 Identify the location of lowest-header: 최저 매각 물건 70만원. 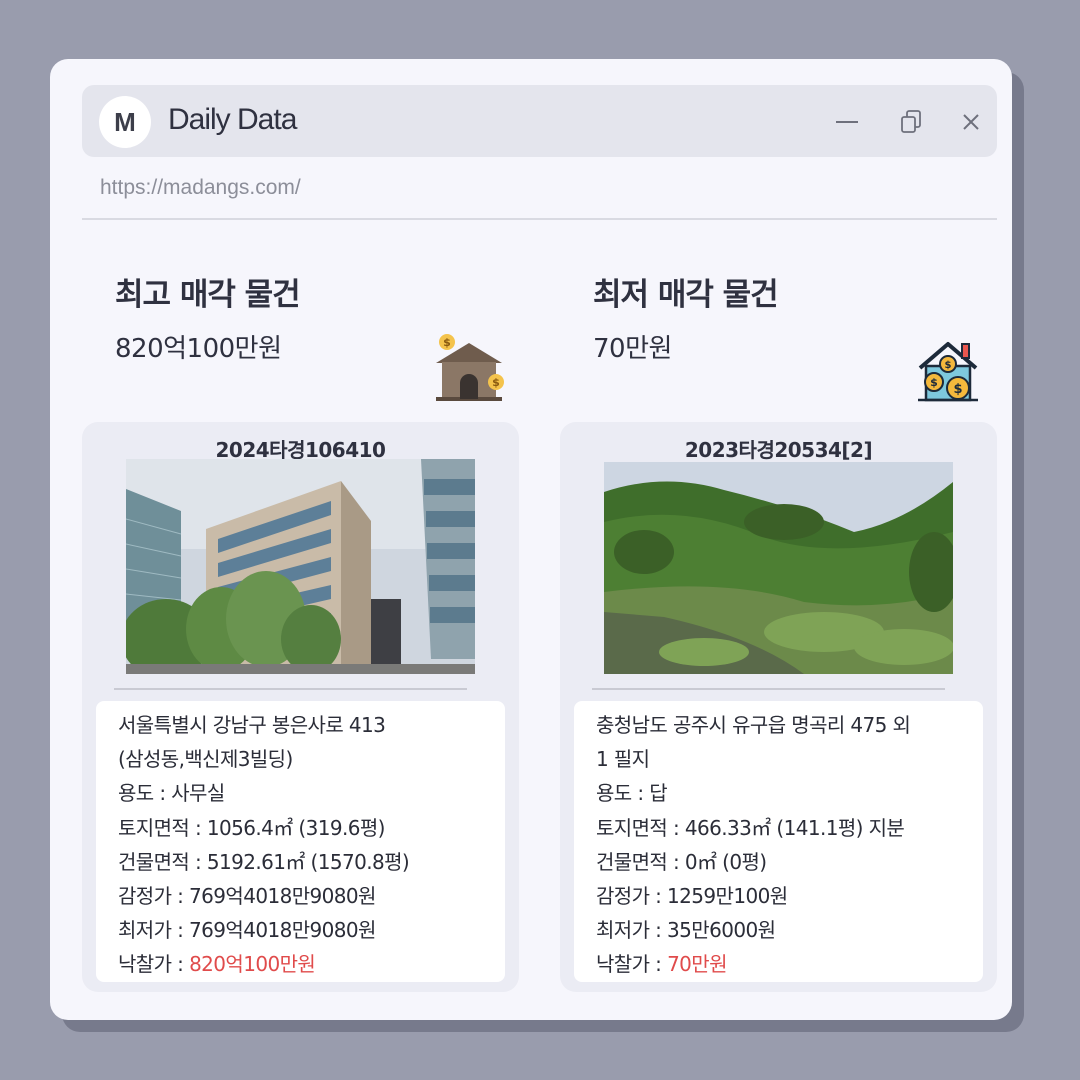
(686, 317).